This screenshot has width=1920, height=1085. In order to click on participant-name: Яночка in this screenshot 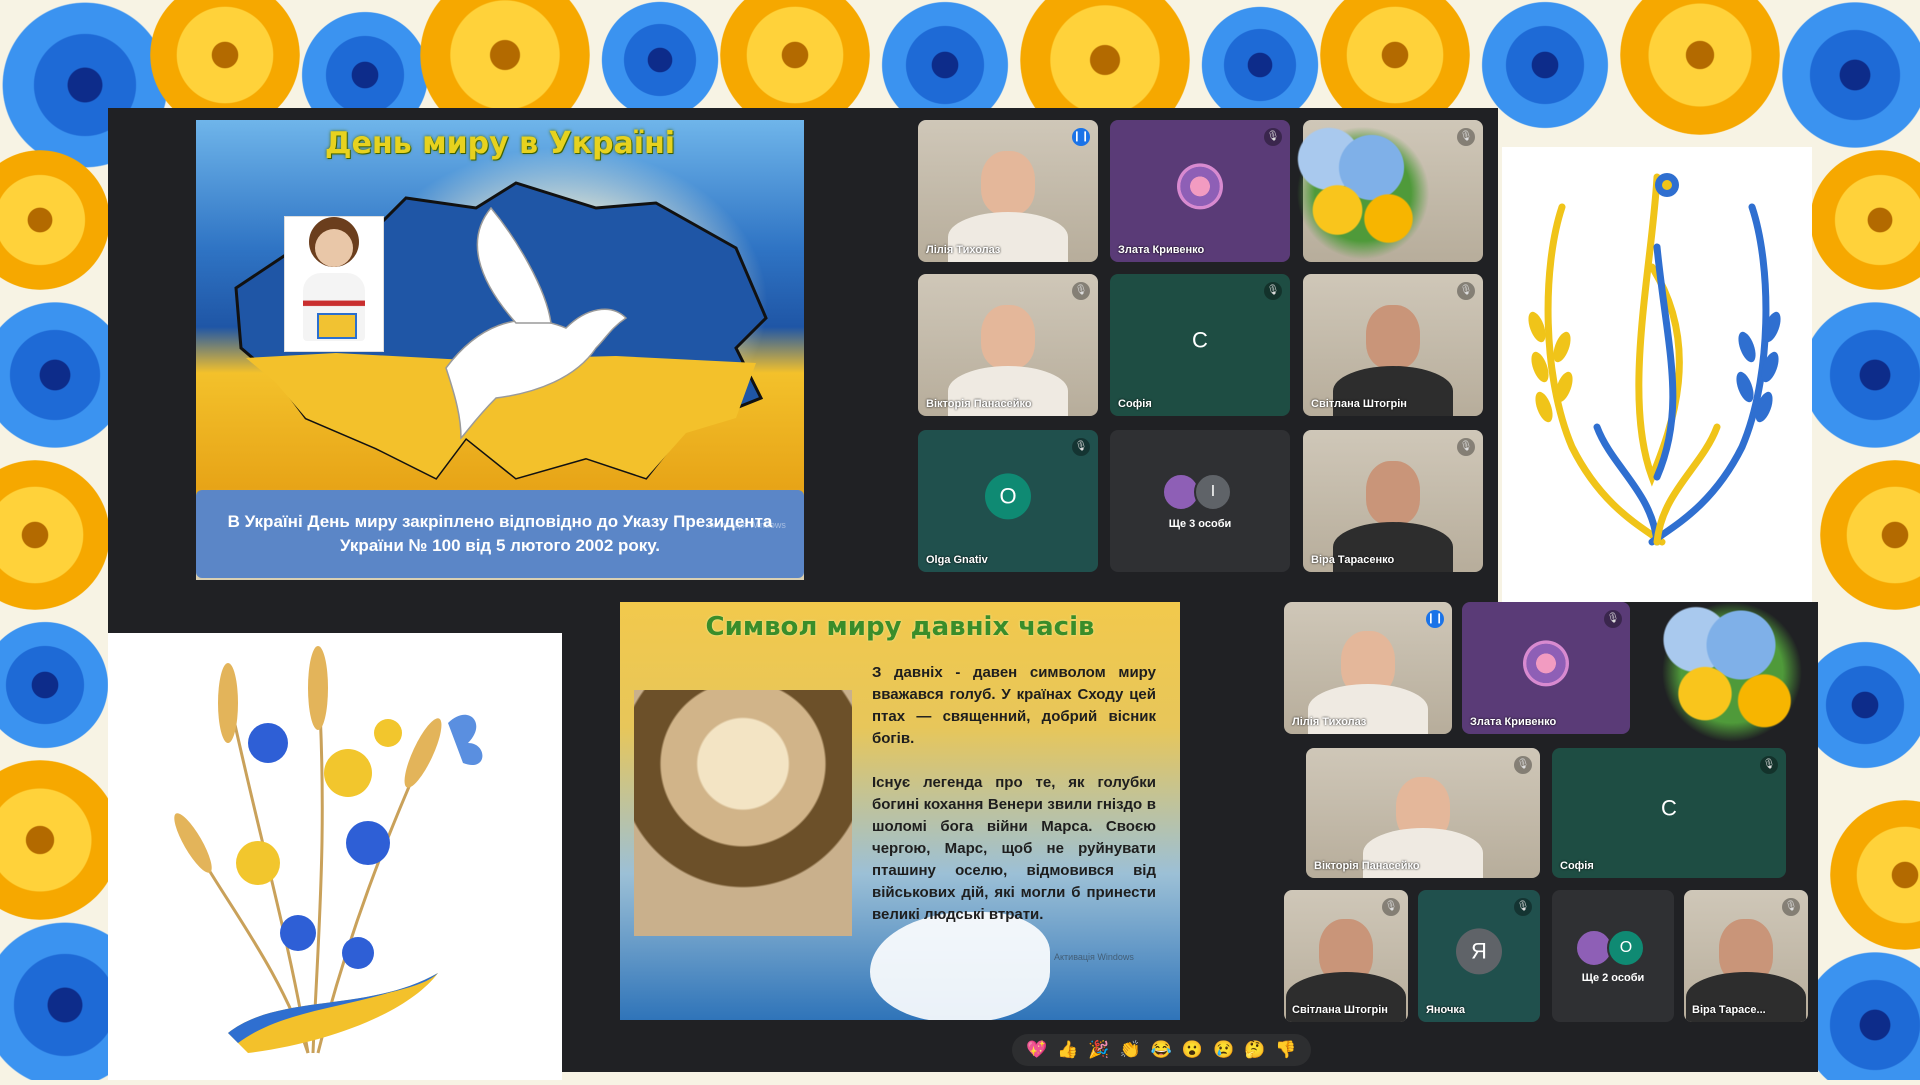, I will do `click(1446, 1010)`.